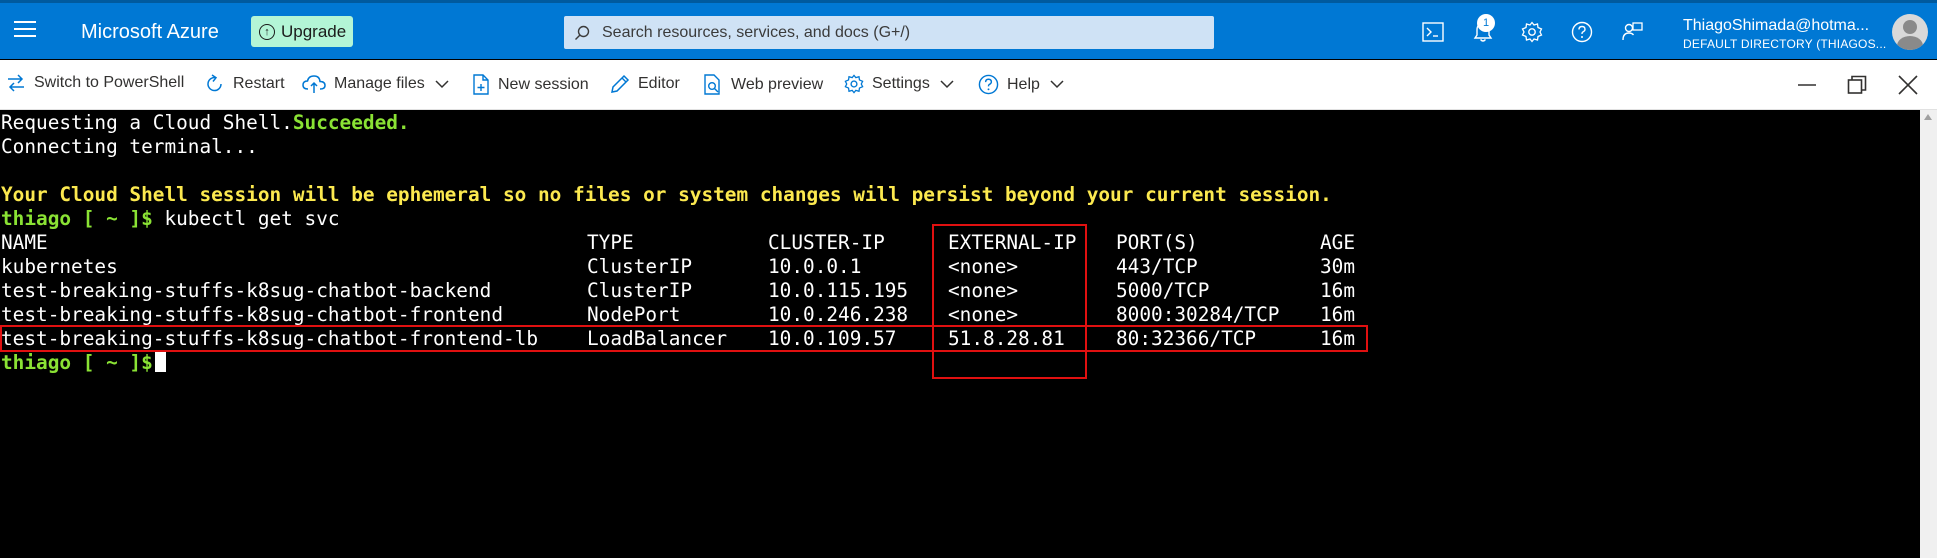  What do you see at coordinates (1928, 117) in the screenshot?
I see `scroll-up-icon` at bounding box center [1928, 117].